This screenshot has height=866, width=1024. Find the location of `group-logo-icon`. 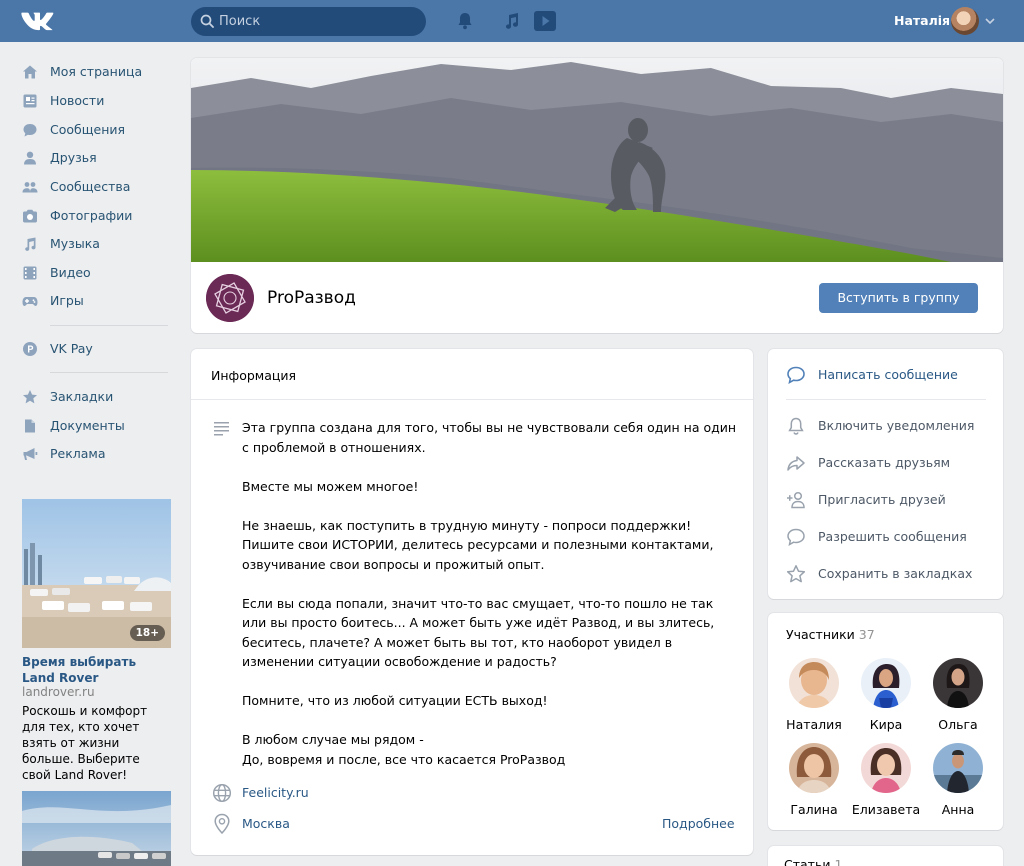

group-logo-icon is located at coordinates (230, 298).